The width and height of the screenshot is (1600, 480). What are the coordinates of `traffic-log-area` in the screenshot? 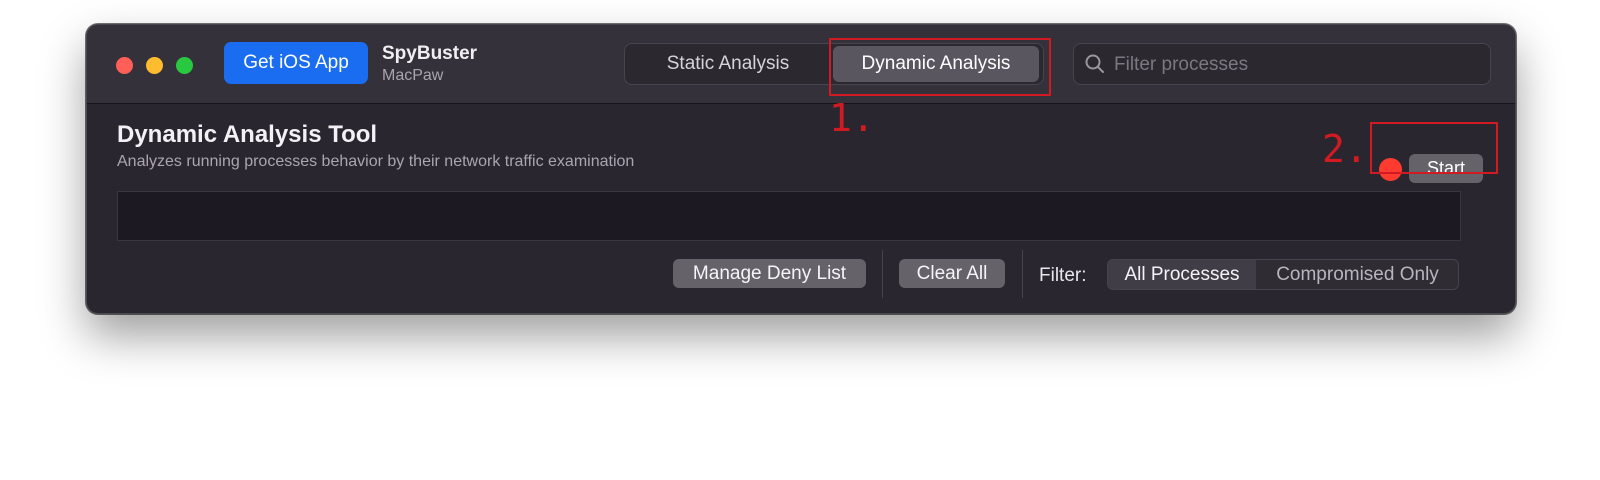 It's located at (789, 216).